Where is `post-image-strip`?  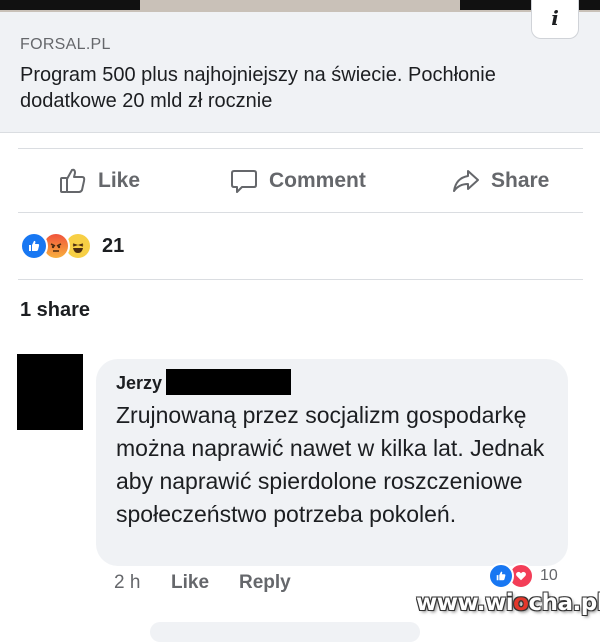 post-image-strip is located at coordinates (300, 6).